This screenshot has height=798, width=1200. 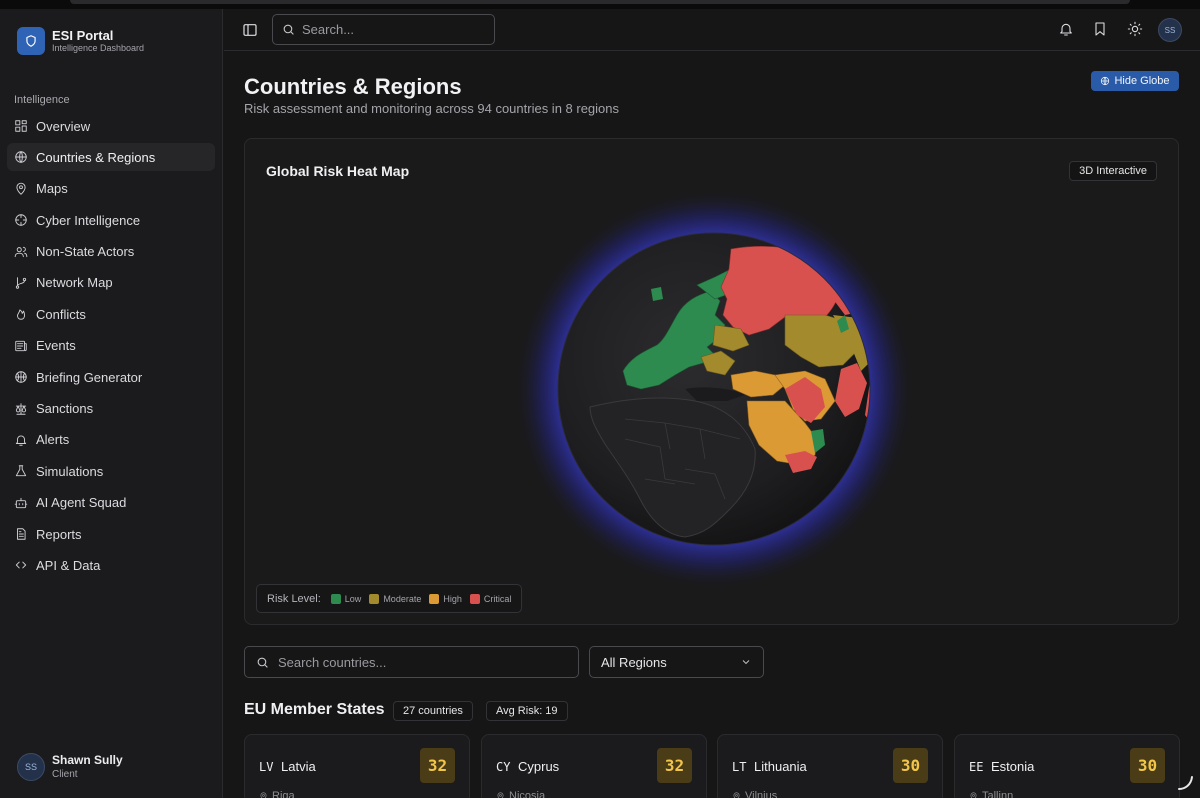 I want to click on brand: ESI Portal Intelligence Dashboard, so click(x=80, y=41).